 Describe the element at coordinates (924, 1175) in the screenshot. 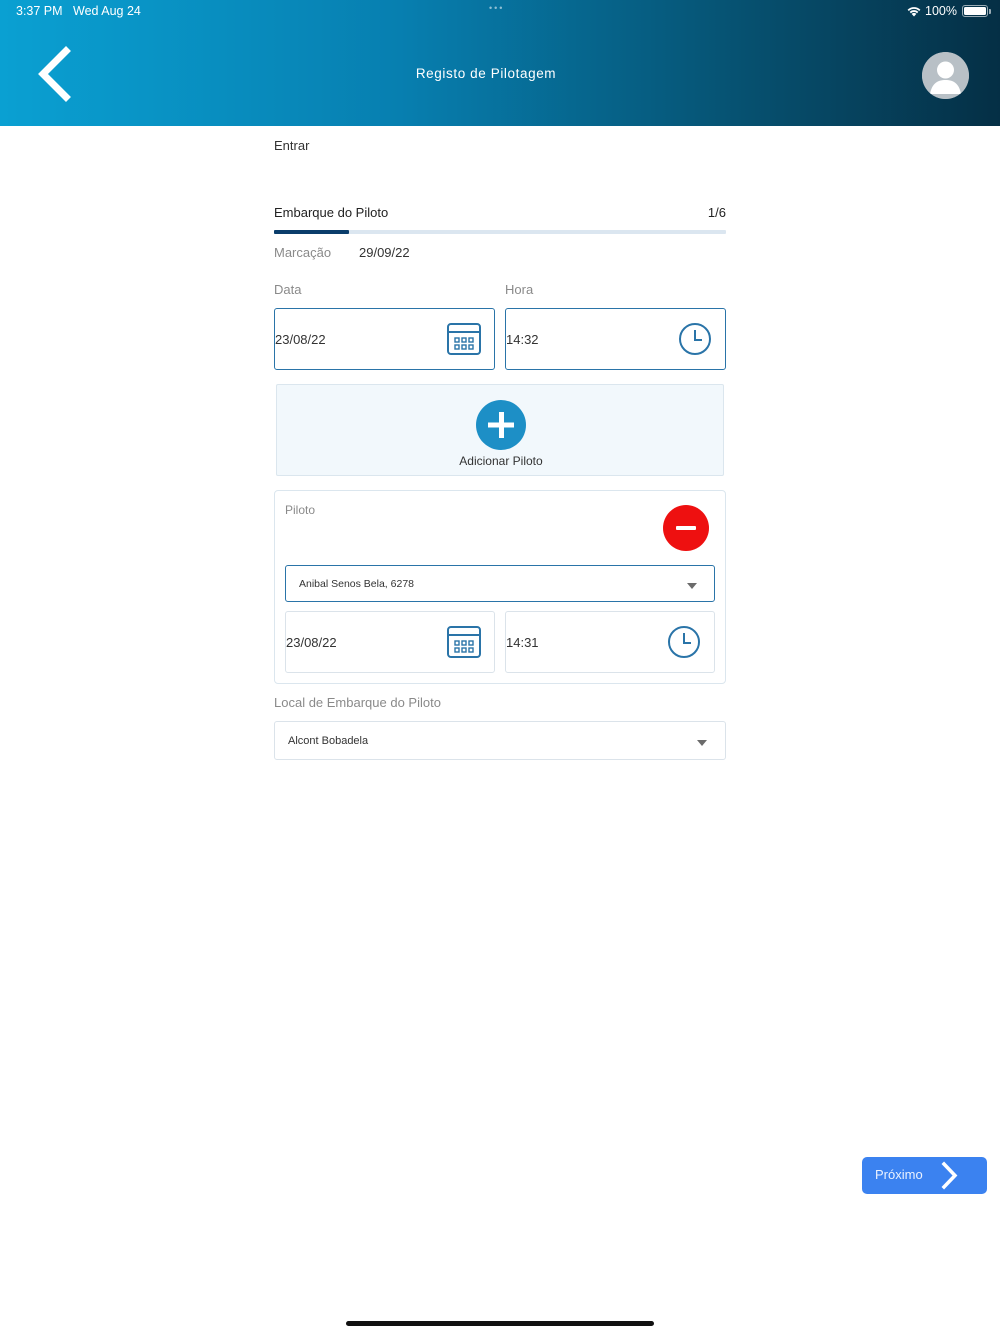

I see `next-button: Próximo` at that location.